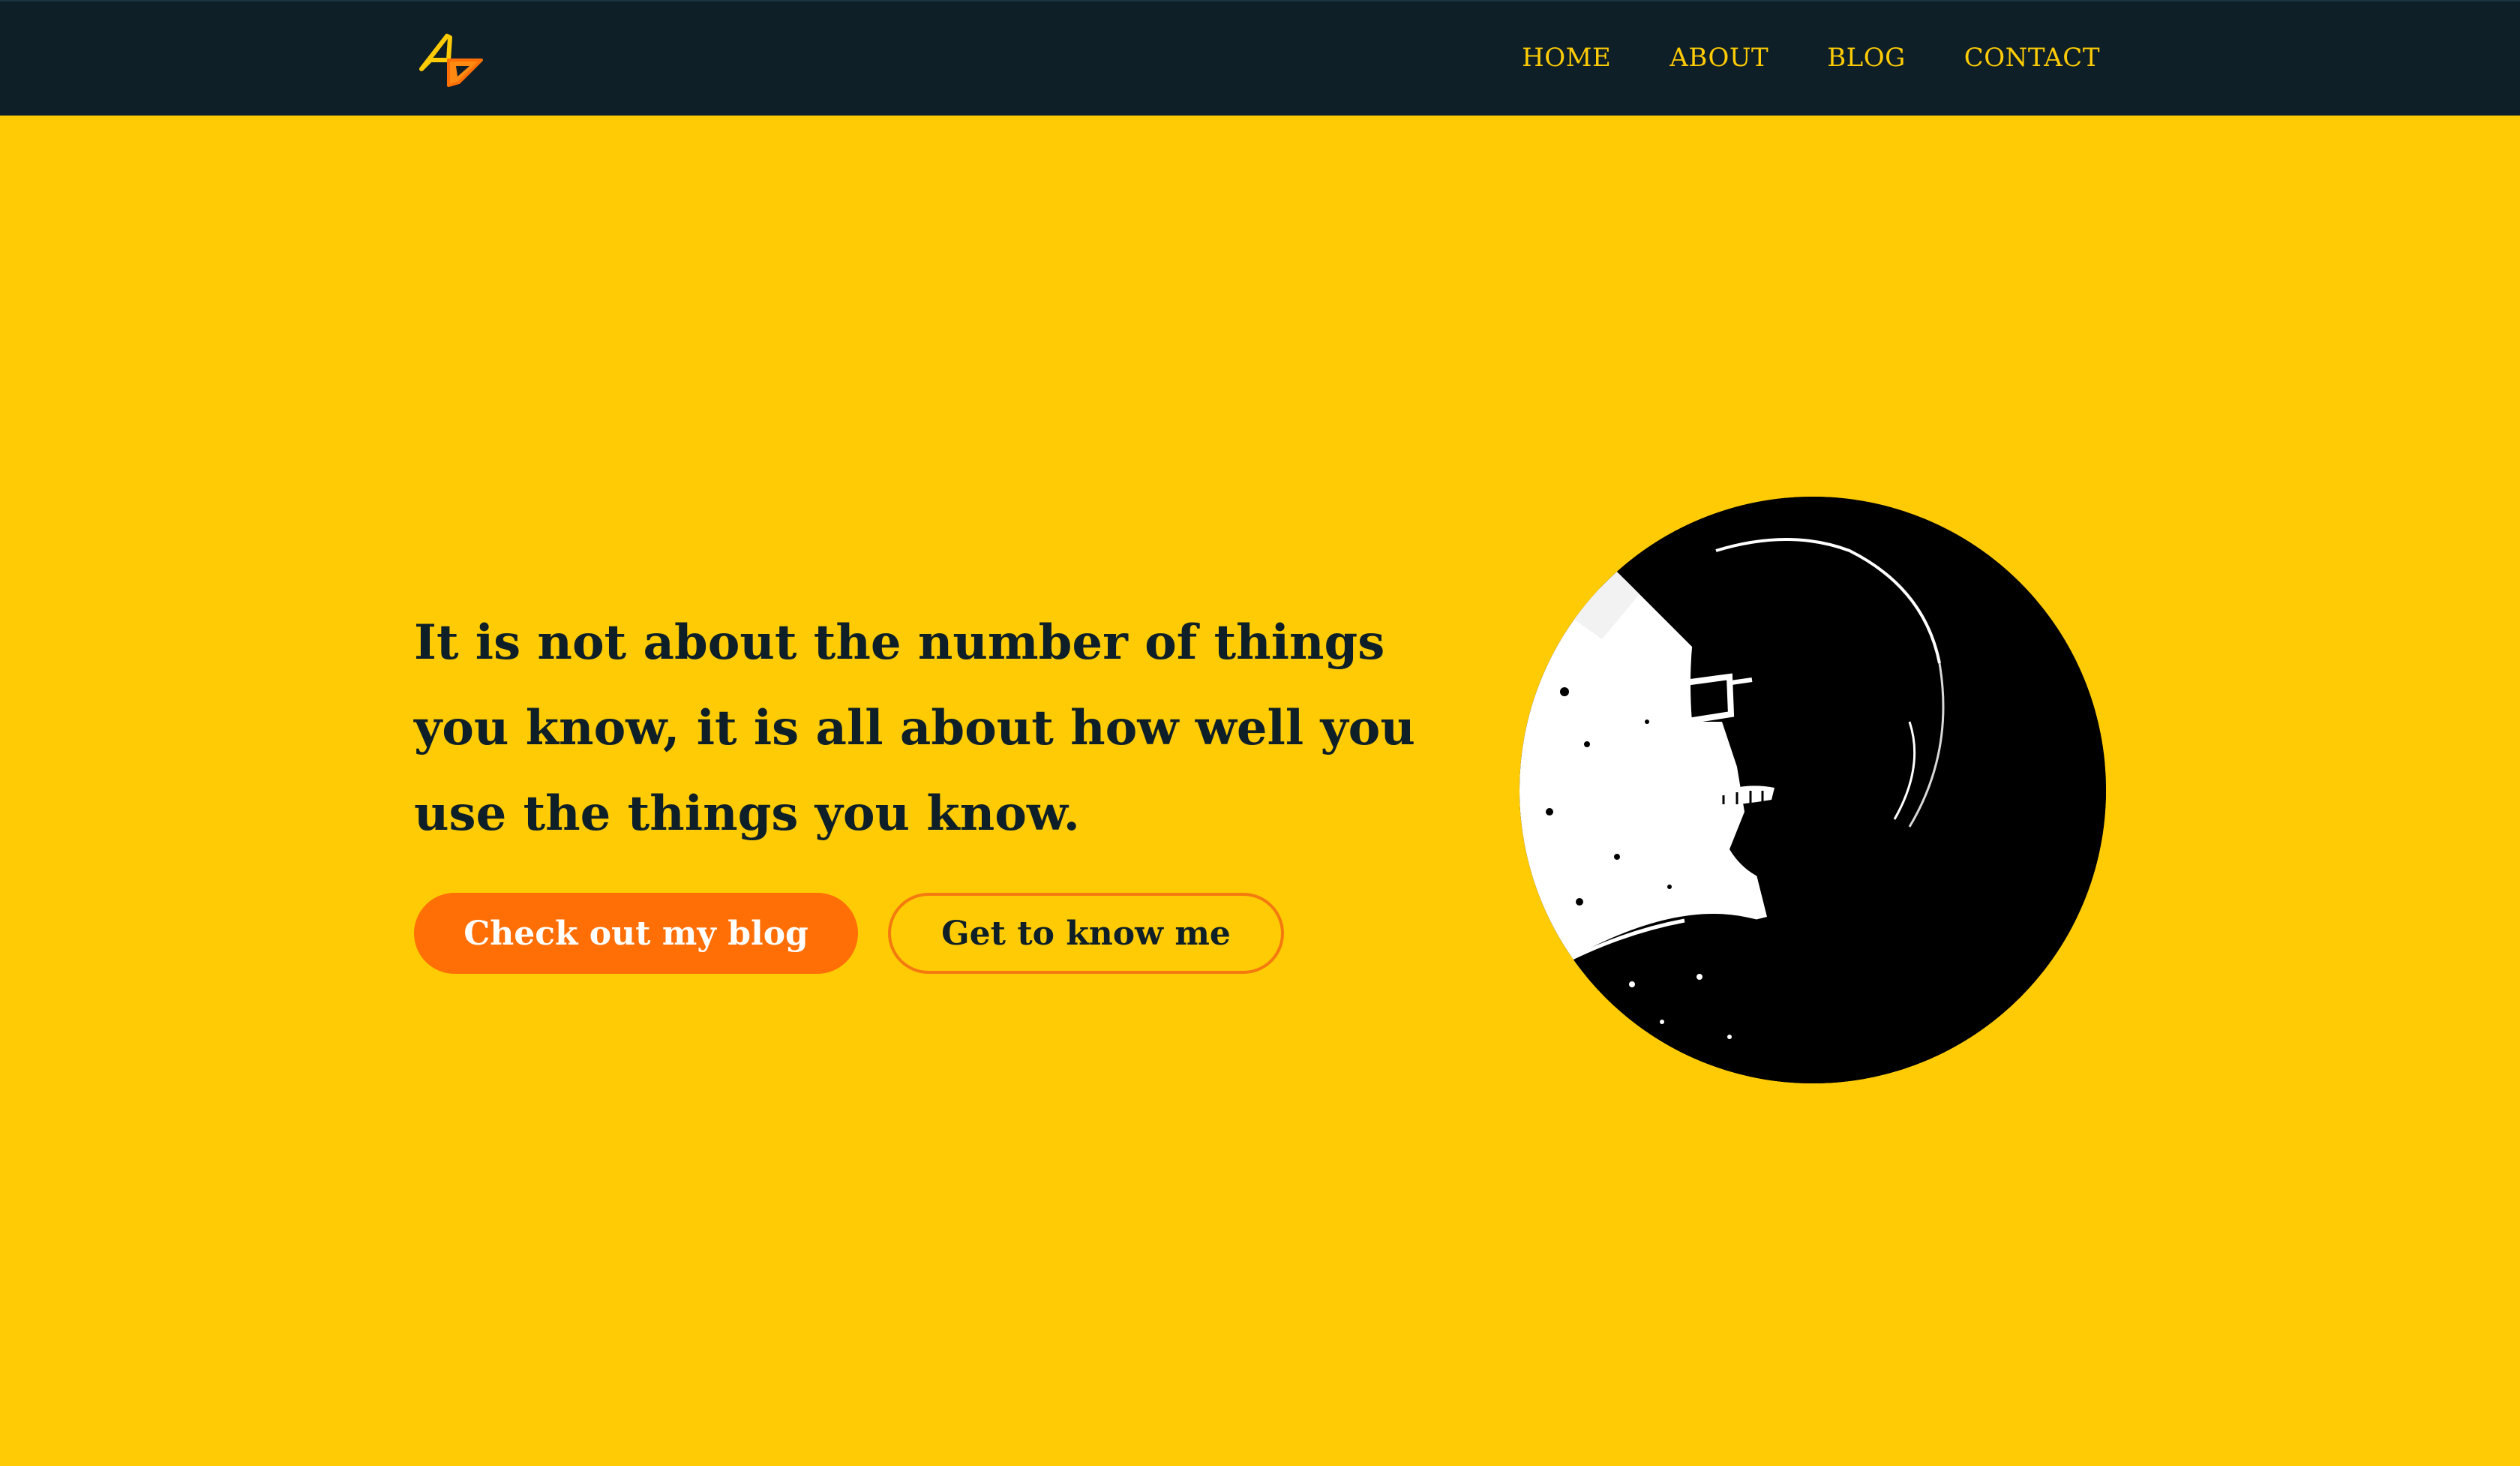 This screenshot has height=1466, width=2520. I want to click on ap-monogram-logo-icon, so click(450, 59).